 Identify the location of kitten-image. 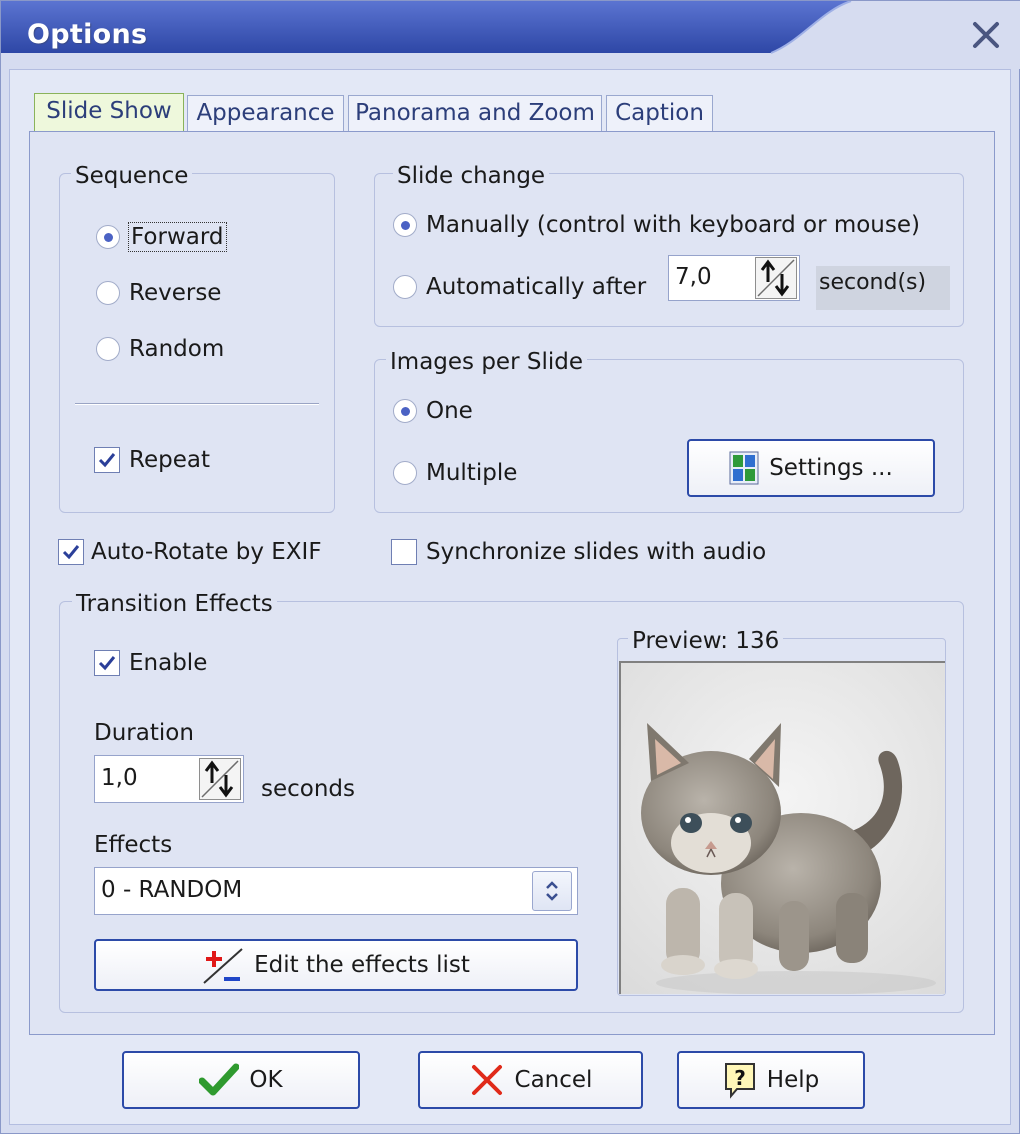
(783, 828).